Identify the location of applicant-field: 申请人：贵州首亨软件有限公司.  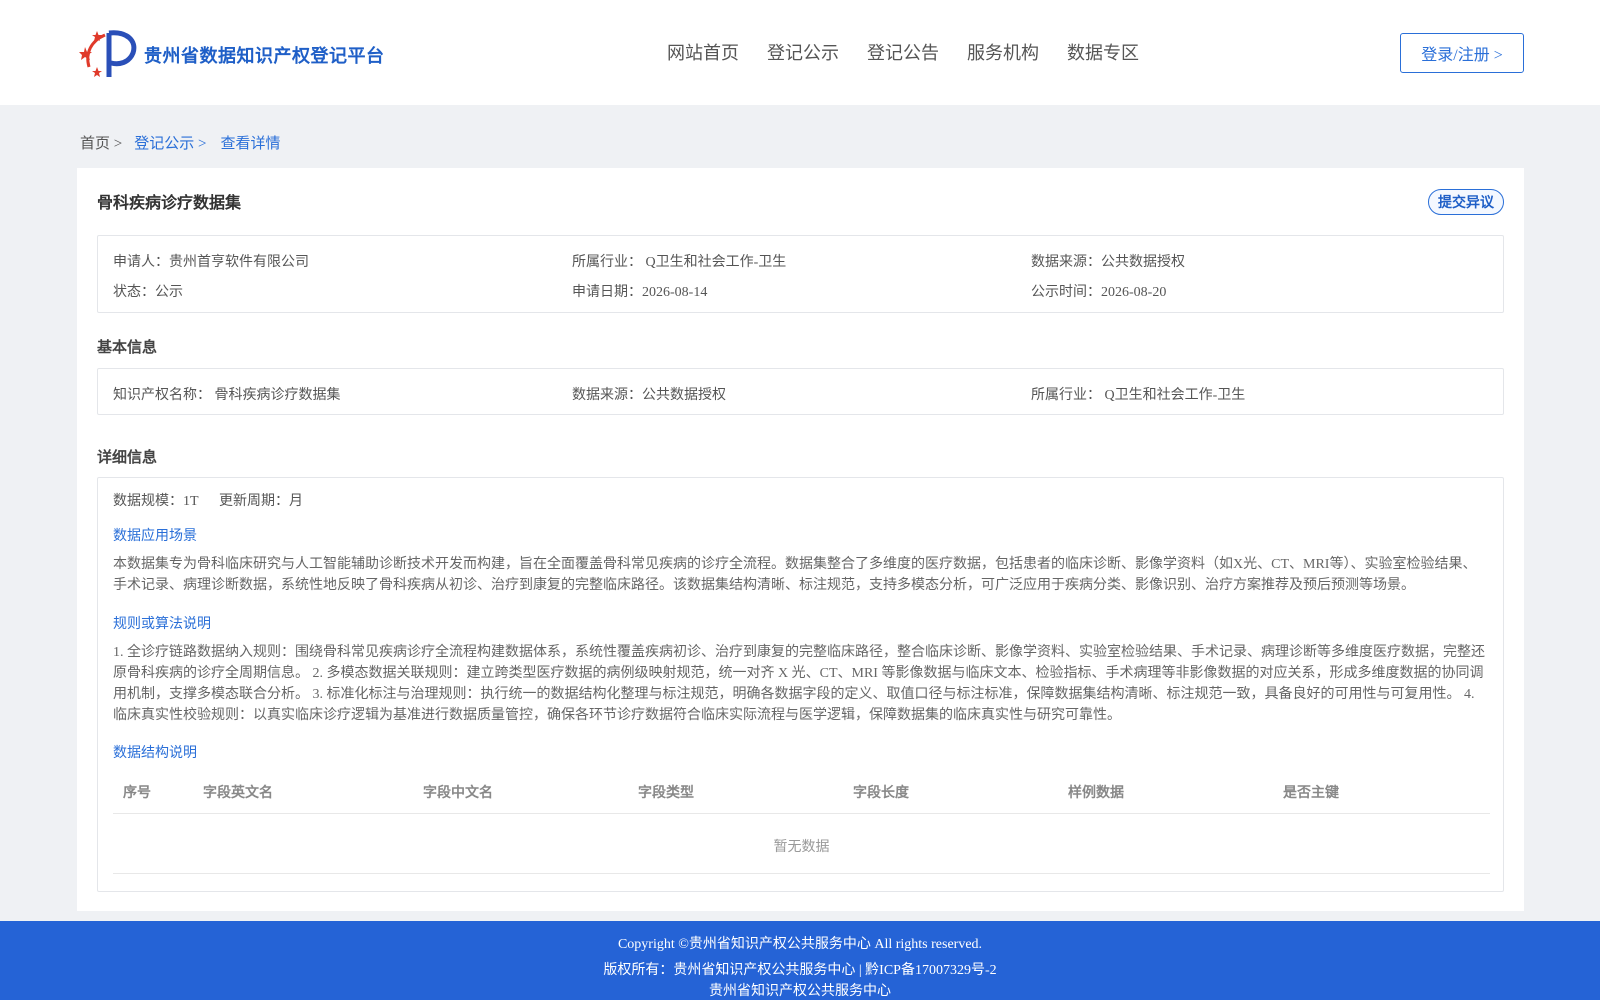
(211, 262).